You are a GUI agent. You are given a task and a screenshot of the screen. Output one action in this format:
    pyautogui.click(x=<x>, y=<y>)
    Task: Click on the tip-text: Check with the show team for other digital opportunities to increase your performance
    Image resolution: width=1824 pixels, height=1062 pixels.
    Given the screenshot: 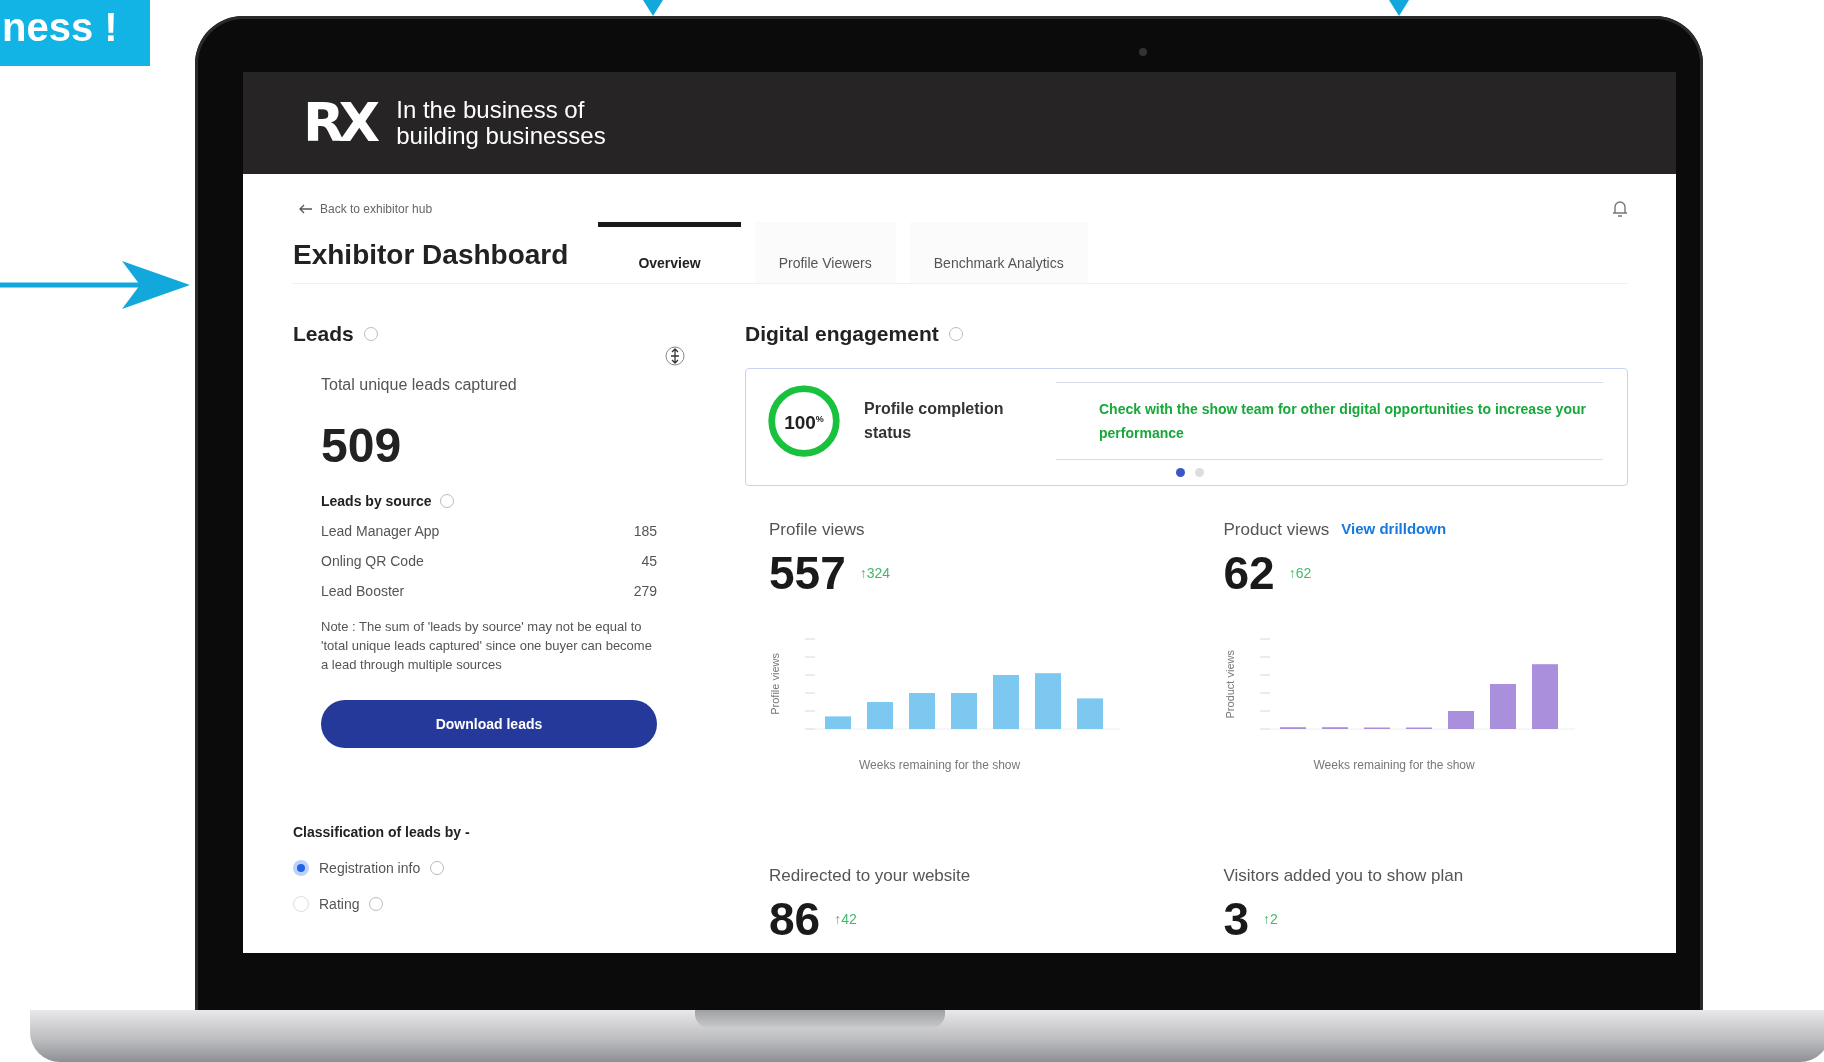 What is the action you would take?
    pyautogui.click(x=1343, y=421)
    